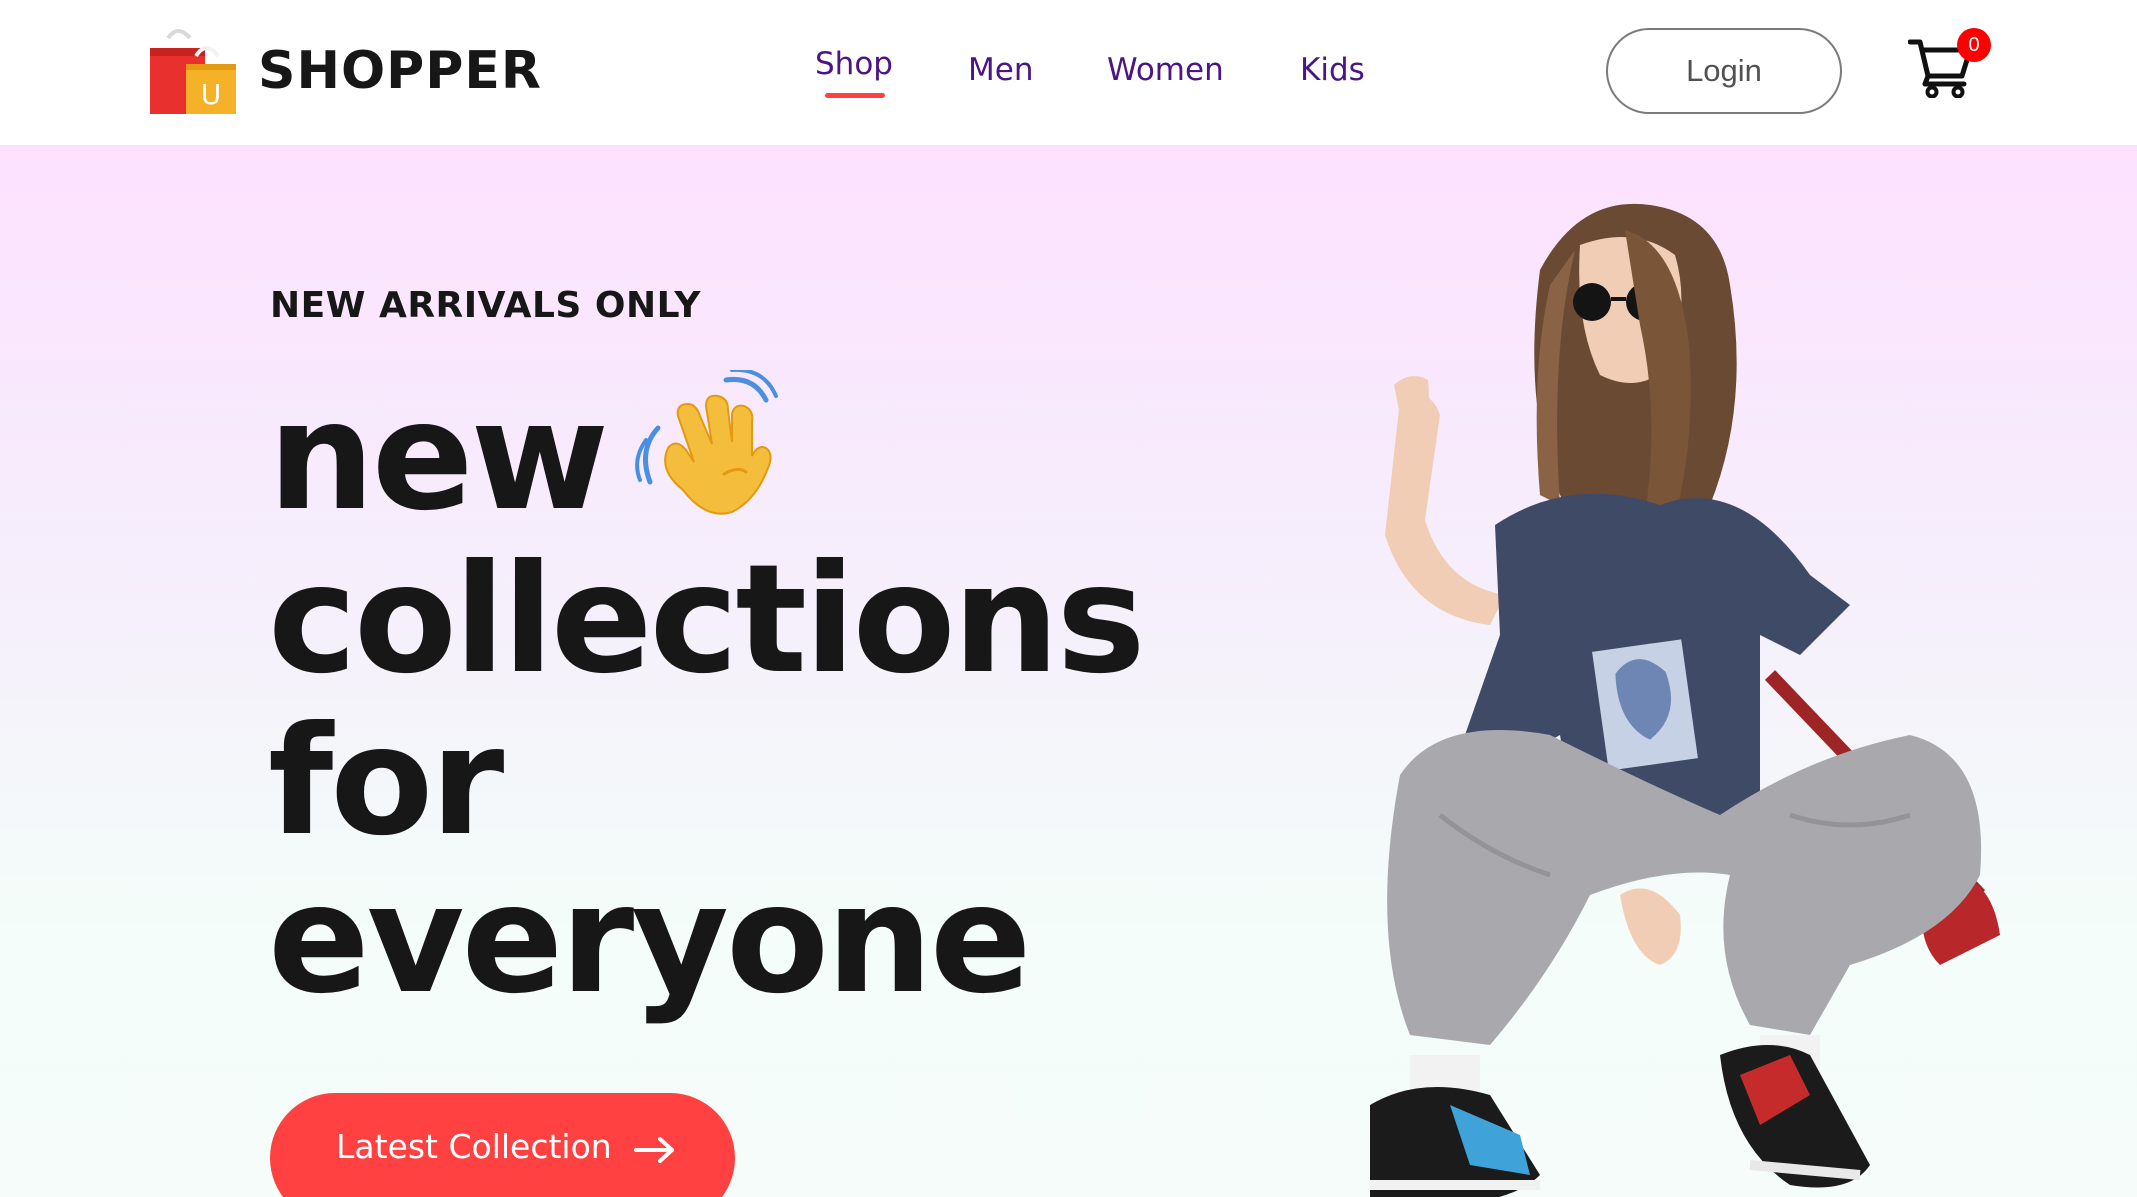 The width and height of the screenshot is (2137, 1197). I want to click on hero-tagline: NEW ARRIVALS ONLY, so click(485, 305).